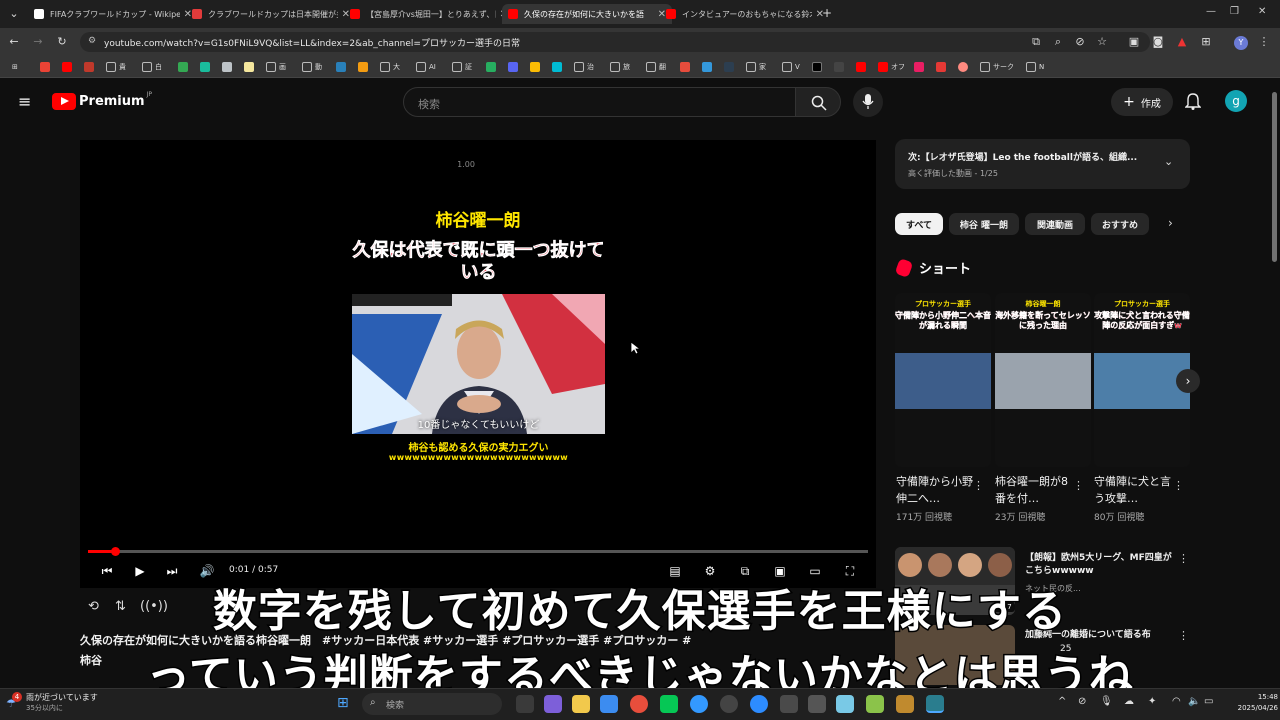 Image resolution: width=1280 pixels, height=720 pixels. Describe the element at coordinates (342, 67) in the screenshot. I see `bookmark-blue` at that location.